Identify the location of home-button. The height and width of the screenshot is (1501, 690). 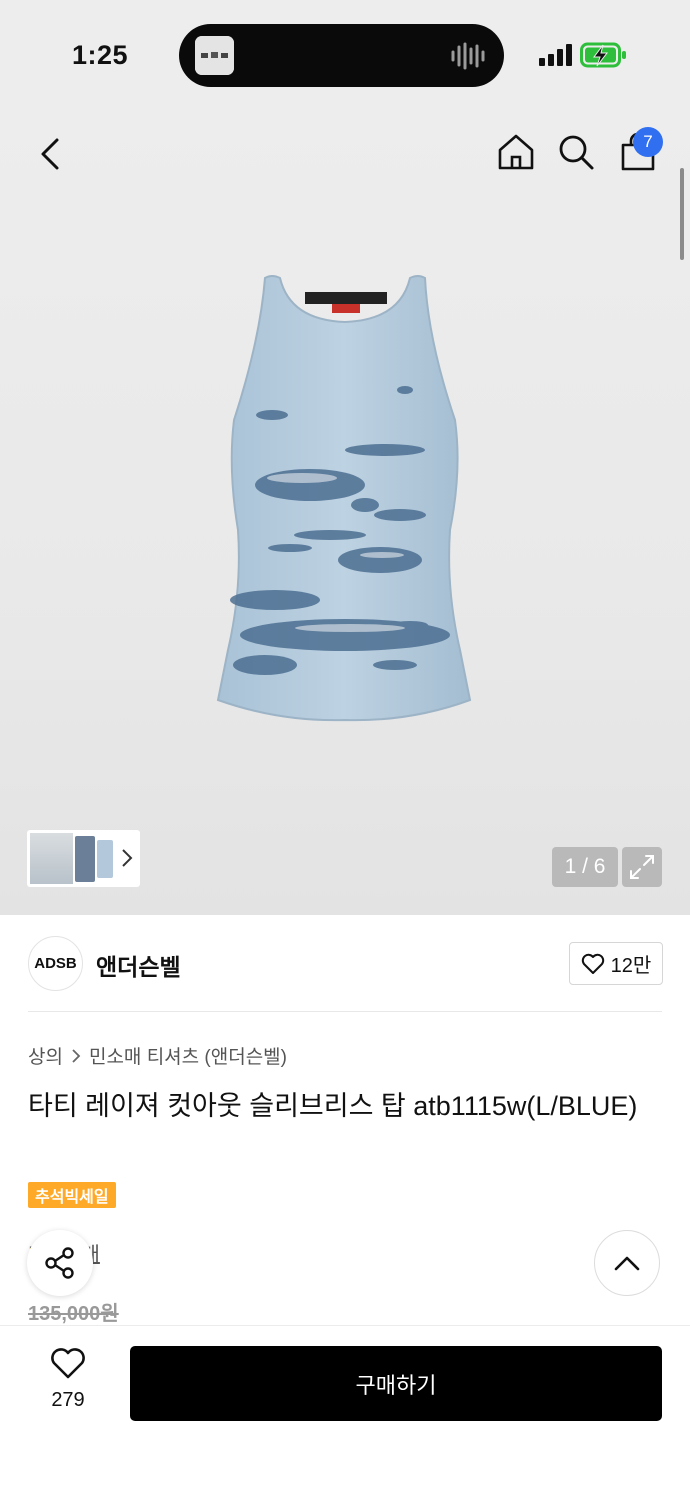
(516, 152).